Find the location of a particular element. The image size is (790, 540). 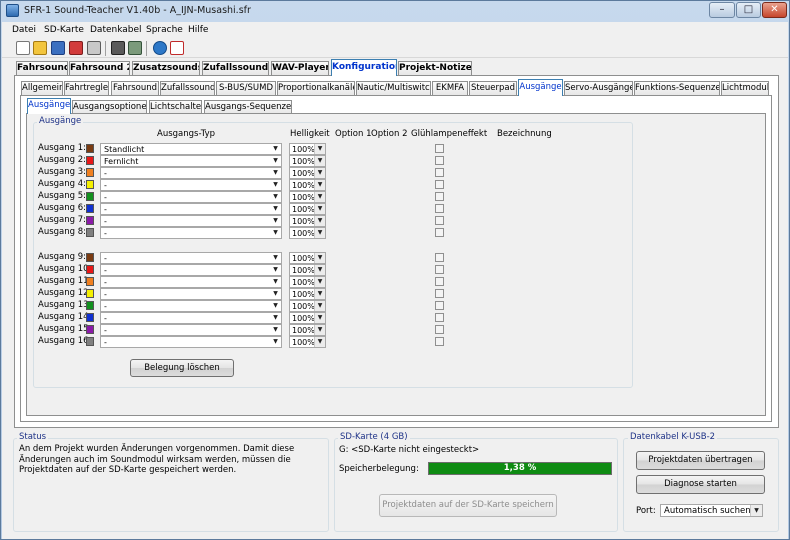

tab-fahrsound: Fahrsound is located at coordinates (42, 68).